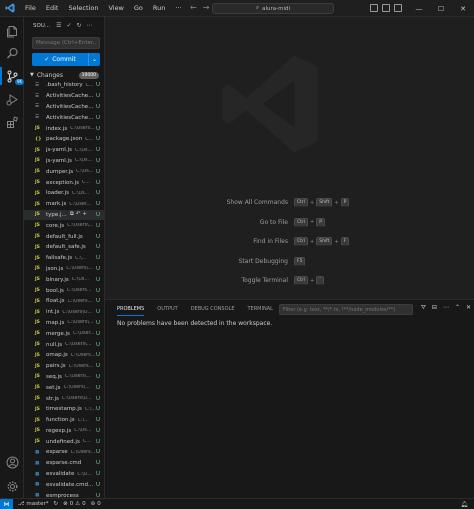  I want to click on minimize-button: —, so click(419, 8).